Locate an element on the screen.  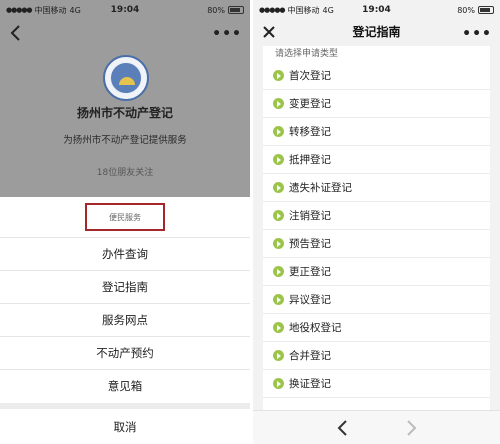
cancel-button: 取消 is located at coordinates (125, 426).